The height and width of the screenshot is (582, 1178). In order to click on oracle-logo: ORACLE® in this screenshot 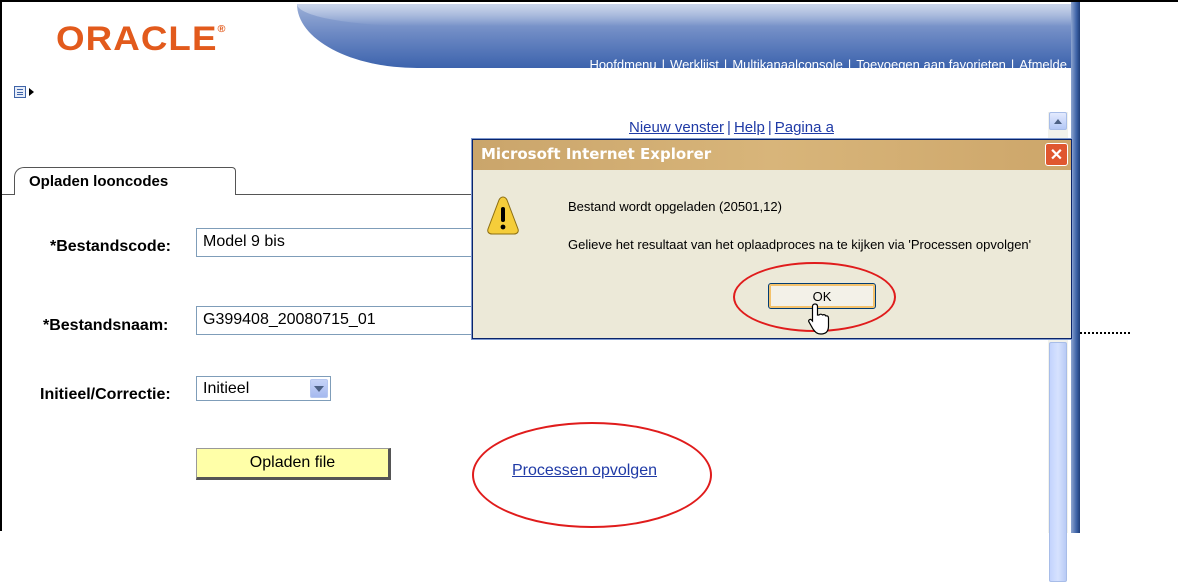, I will do `click(141, 39)`.